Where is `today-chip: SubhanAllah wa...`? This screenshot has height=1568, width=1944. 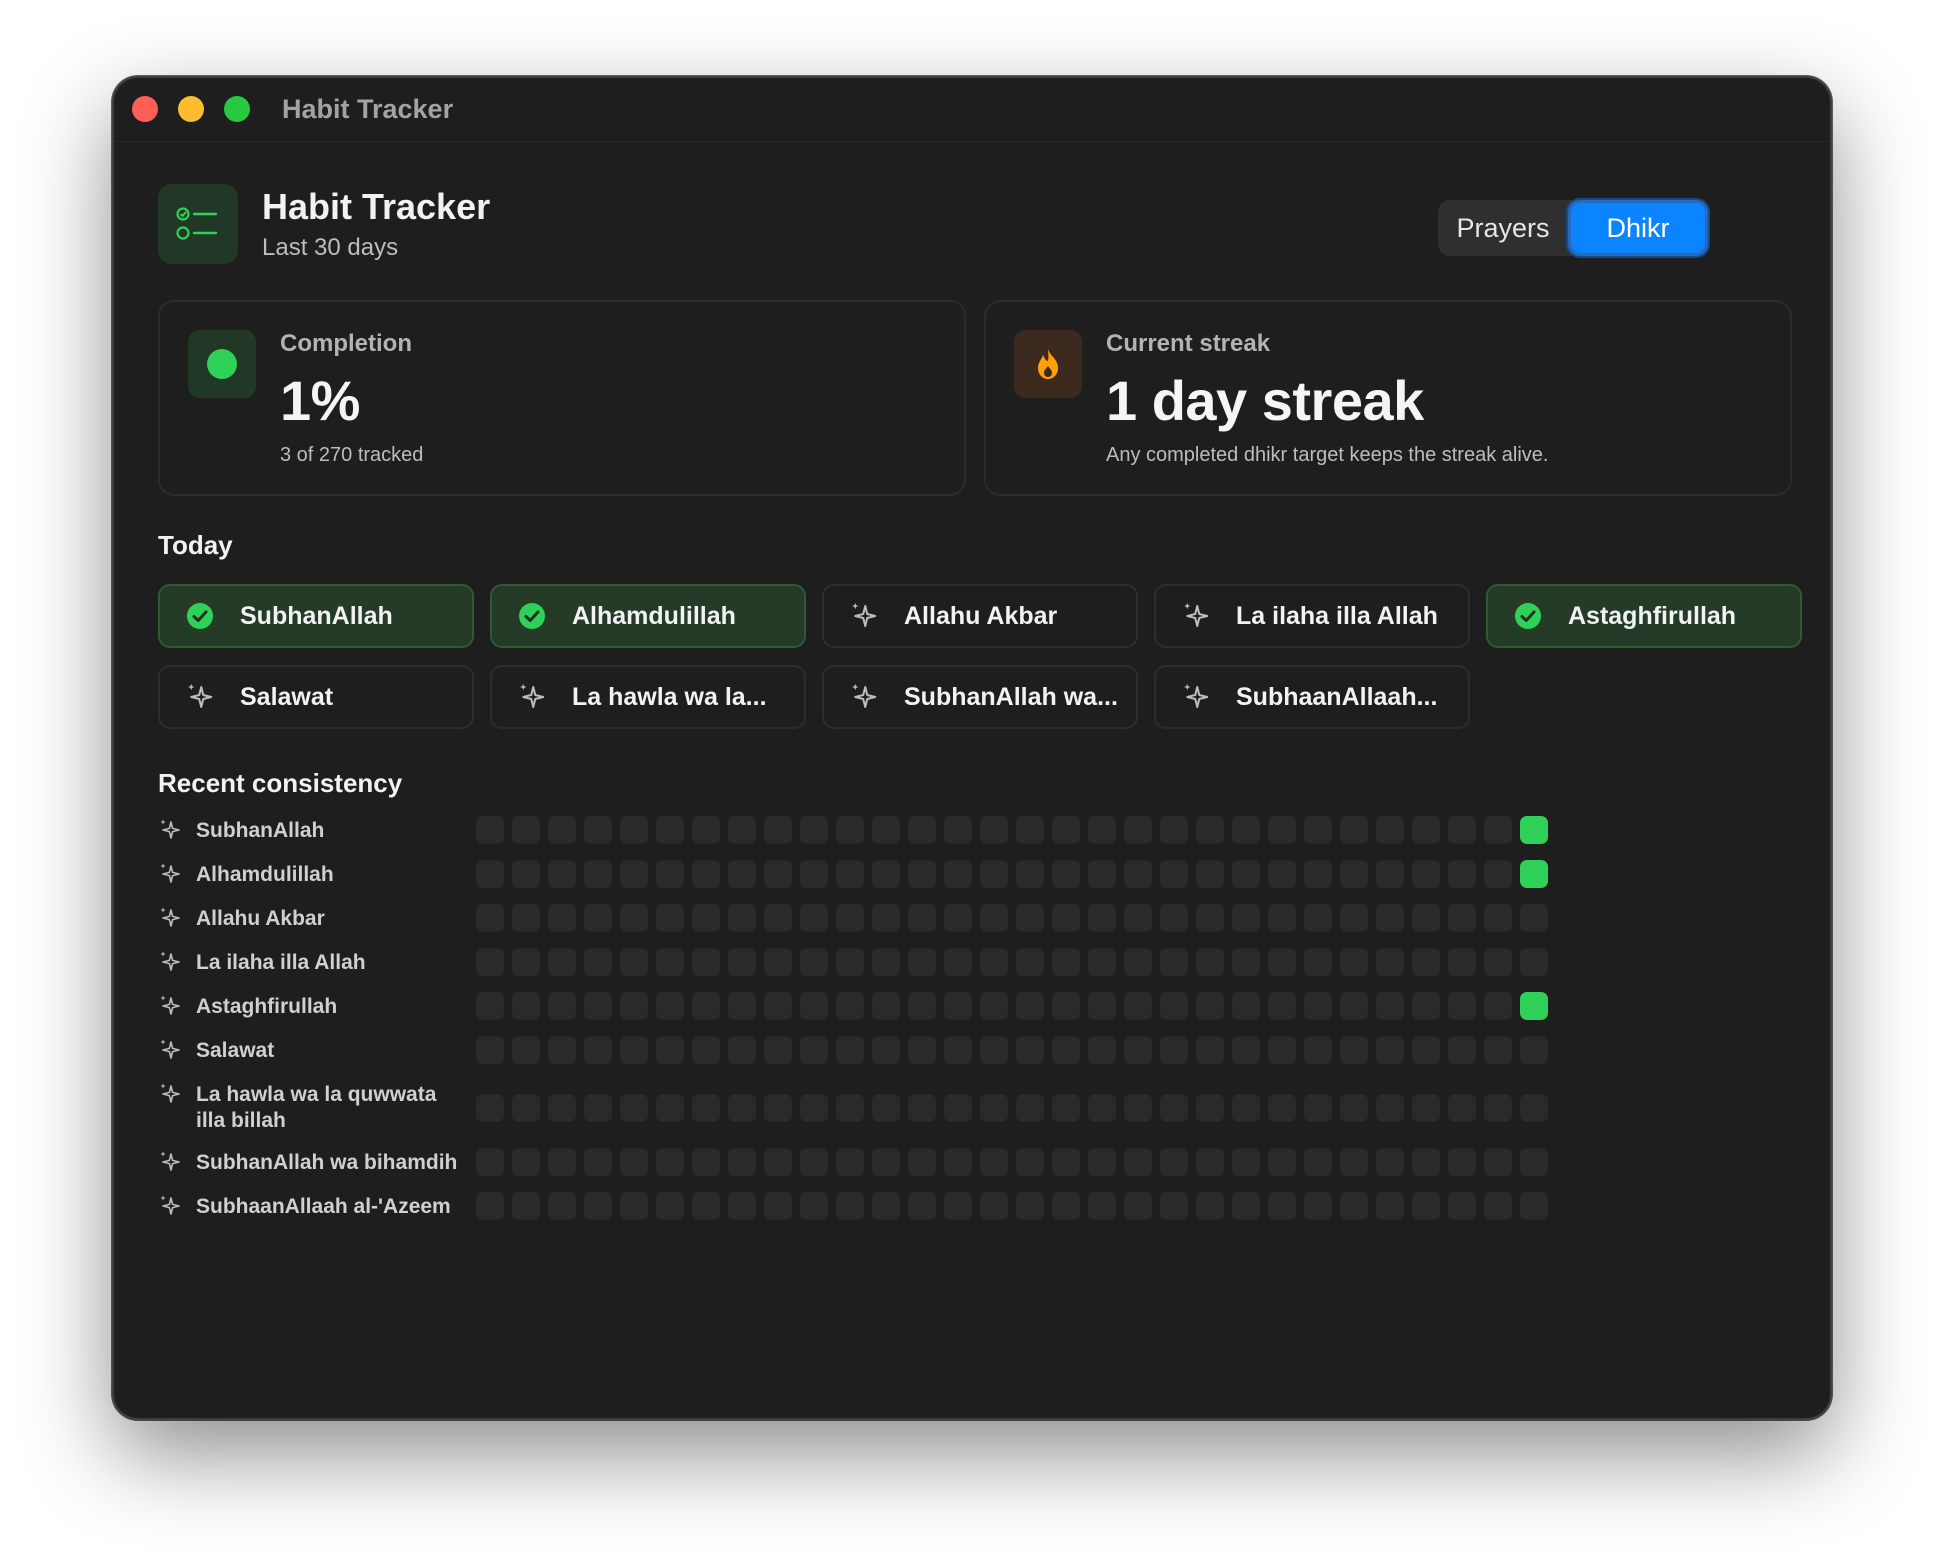
today-chip: SubhanAllah wa... is located at coordinates (980, 697).